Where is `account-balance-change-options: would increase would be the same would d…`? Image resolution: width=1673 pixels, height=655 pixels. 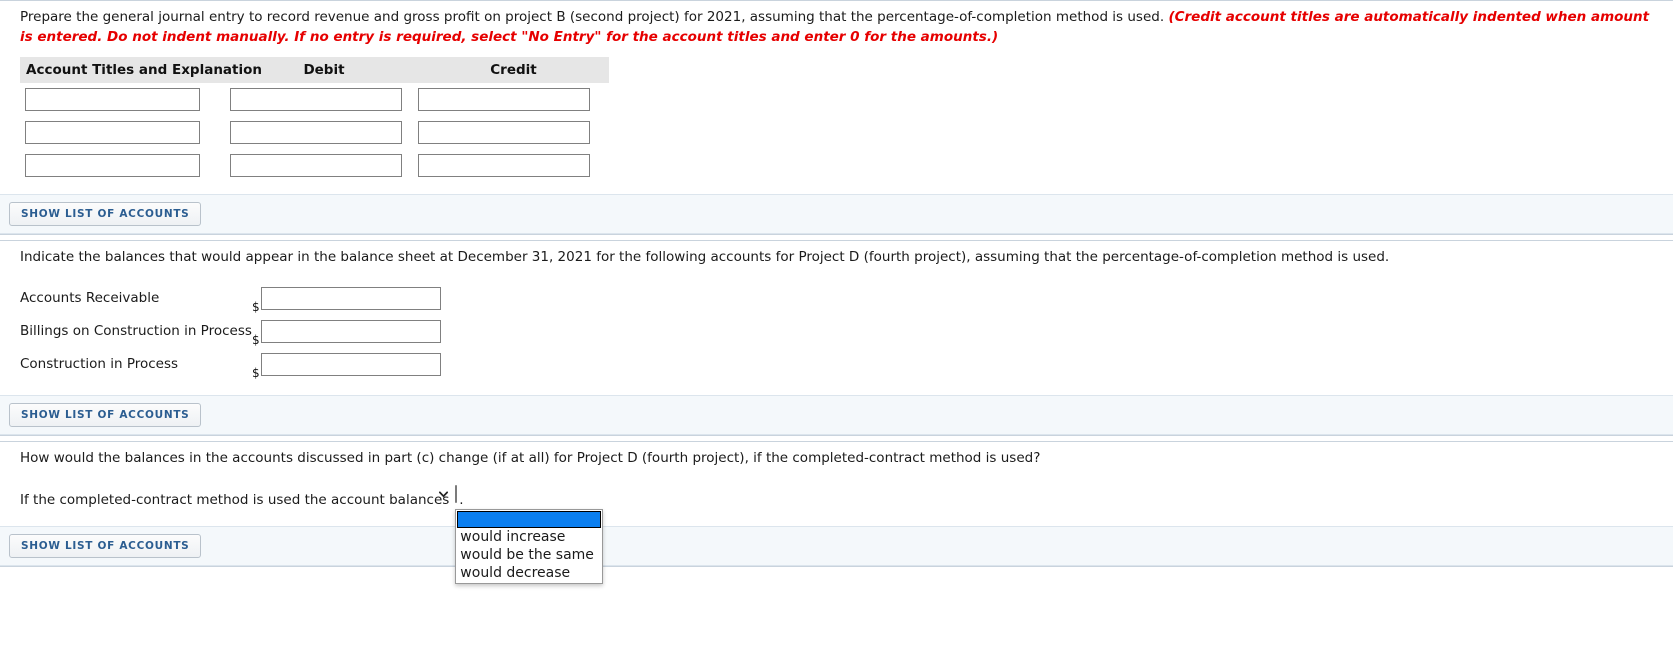
account-balance-change-options: would increase would be the same would d… is located at coordinates (529, 547).